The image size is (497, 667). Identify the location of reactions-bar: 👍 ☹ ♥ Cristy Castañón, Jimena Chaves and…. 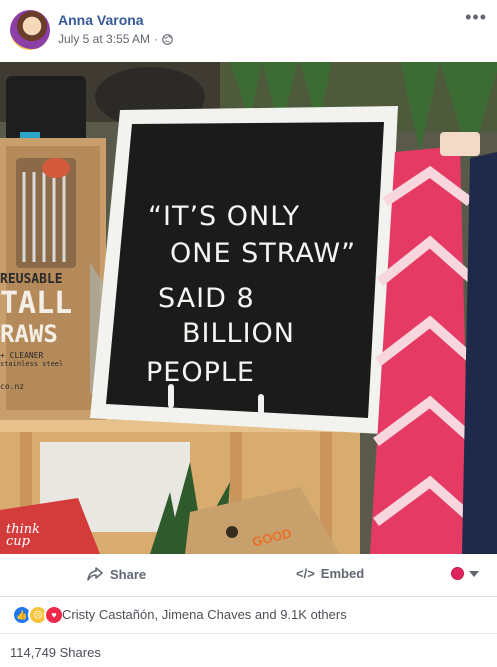
(248, 615).